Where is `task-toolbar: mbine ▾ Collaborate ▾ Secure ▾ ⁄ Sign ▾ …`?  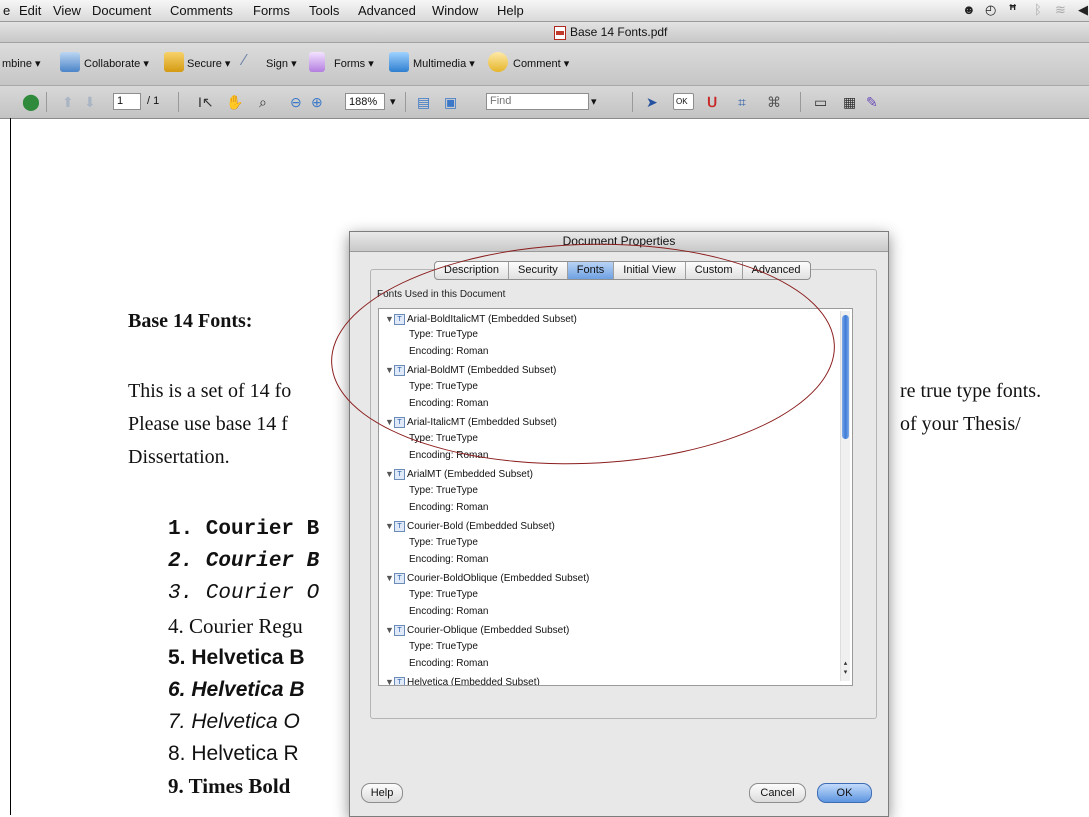
task-toolbar: mbine ▾ Collaborate ▾ Secure ▾ ⁄ Sign ▾ … is located at coordinates (544, 64).